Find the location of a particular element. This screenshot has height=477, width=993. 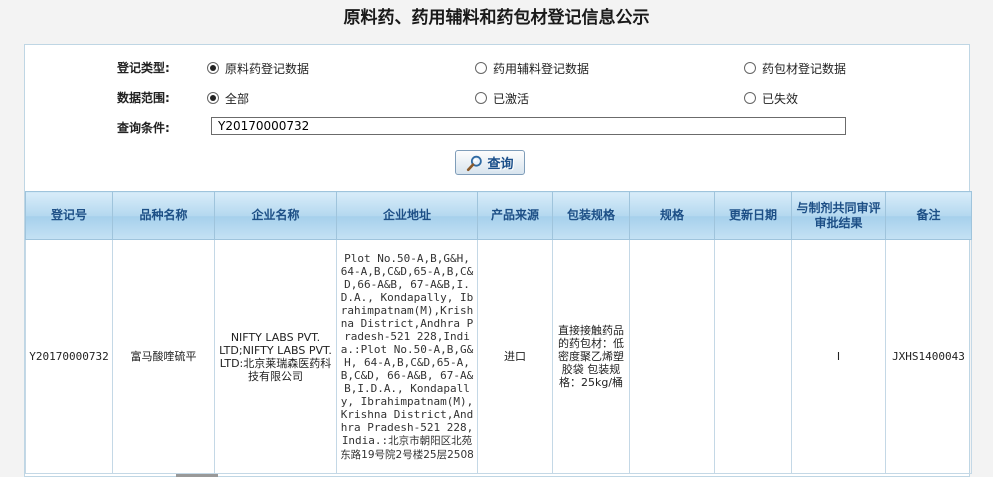

data-scope-label: 数据范围: is located at coordinates (143, 98).